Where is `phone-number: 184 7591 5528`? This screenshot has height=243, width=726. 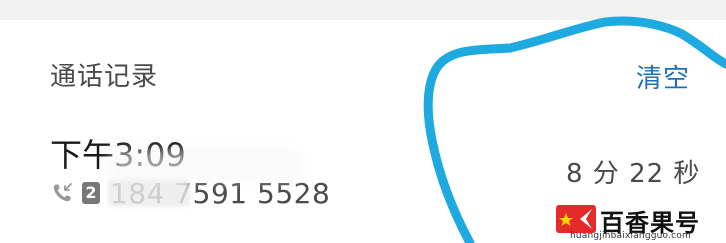
phone-number: 184 7591 5528 is located at coordinates (219, 193).